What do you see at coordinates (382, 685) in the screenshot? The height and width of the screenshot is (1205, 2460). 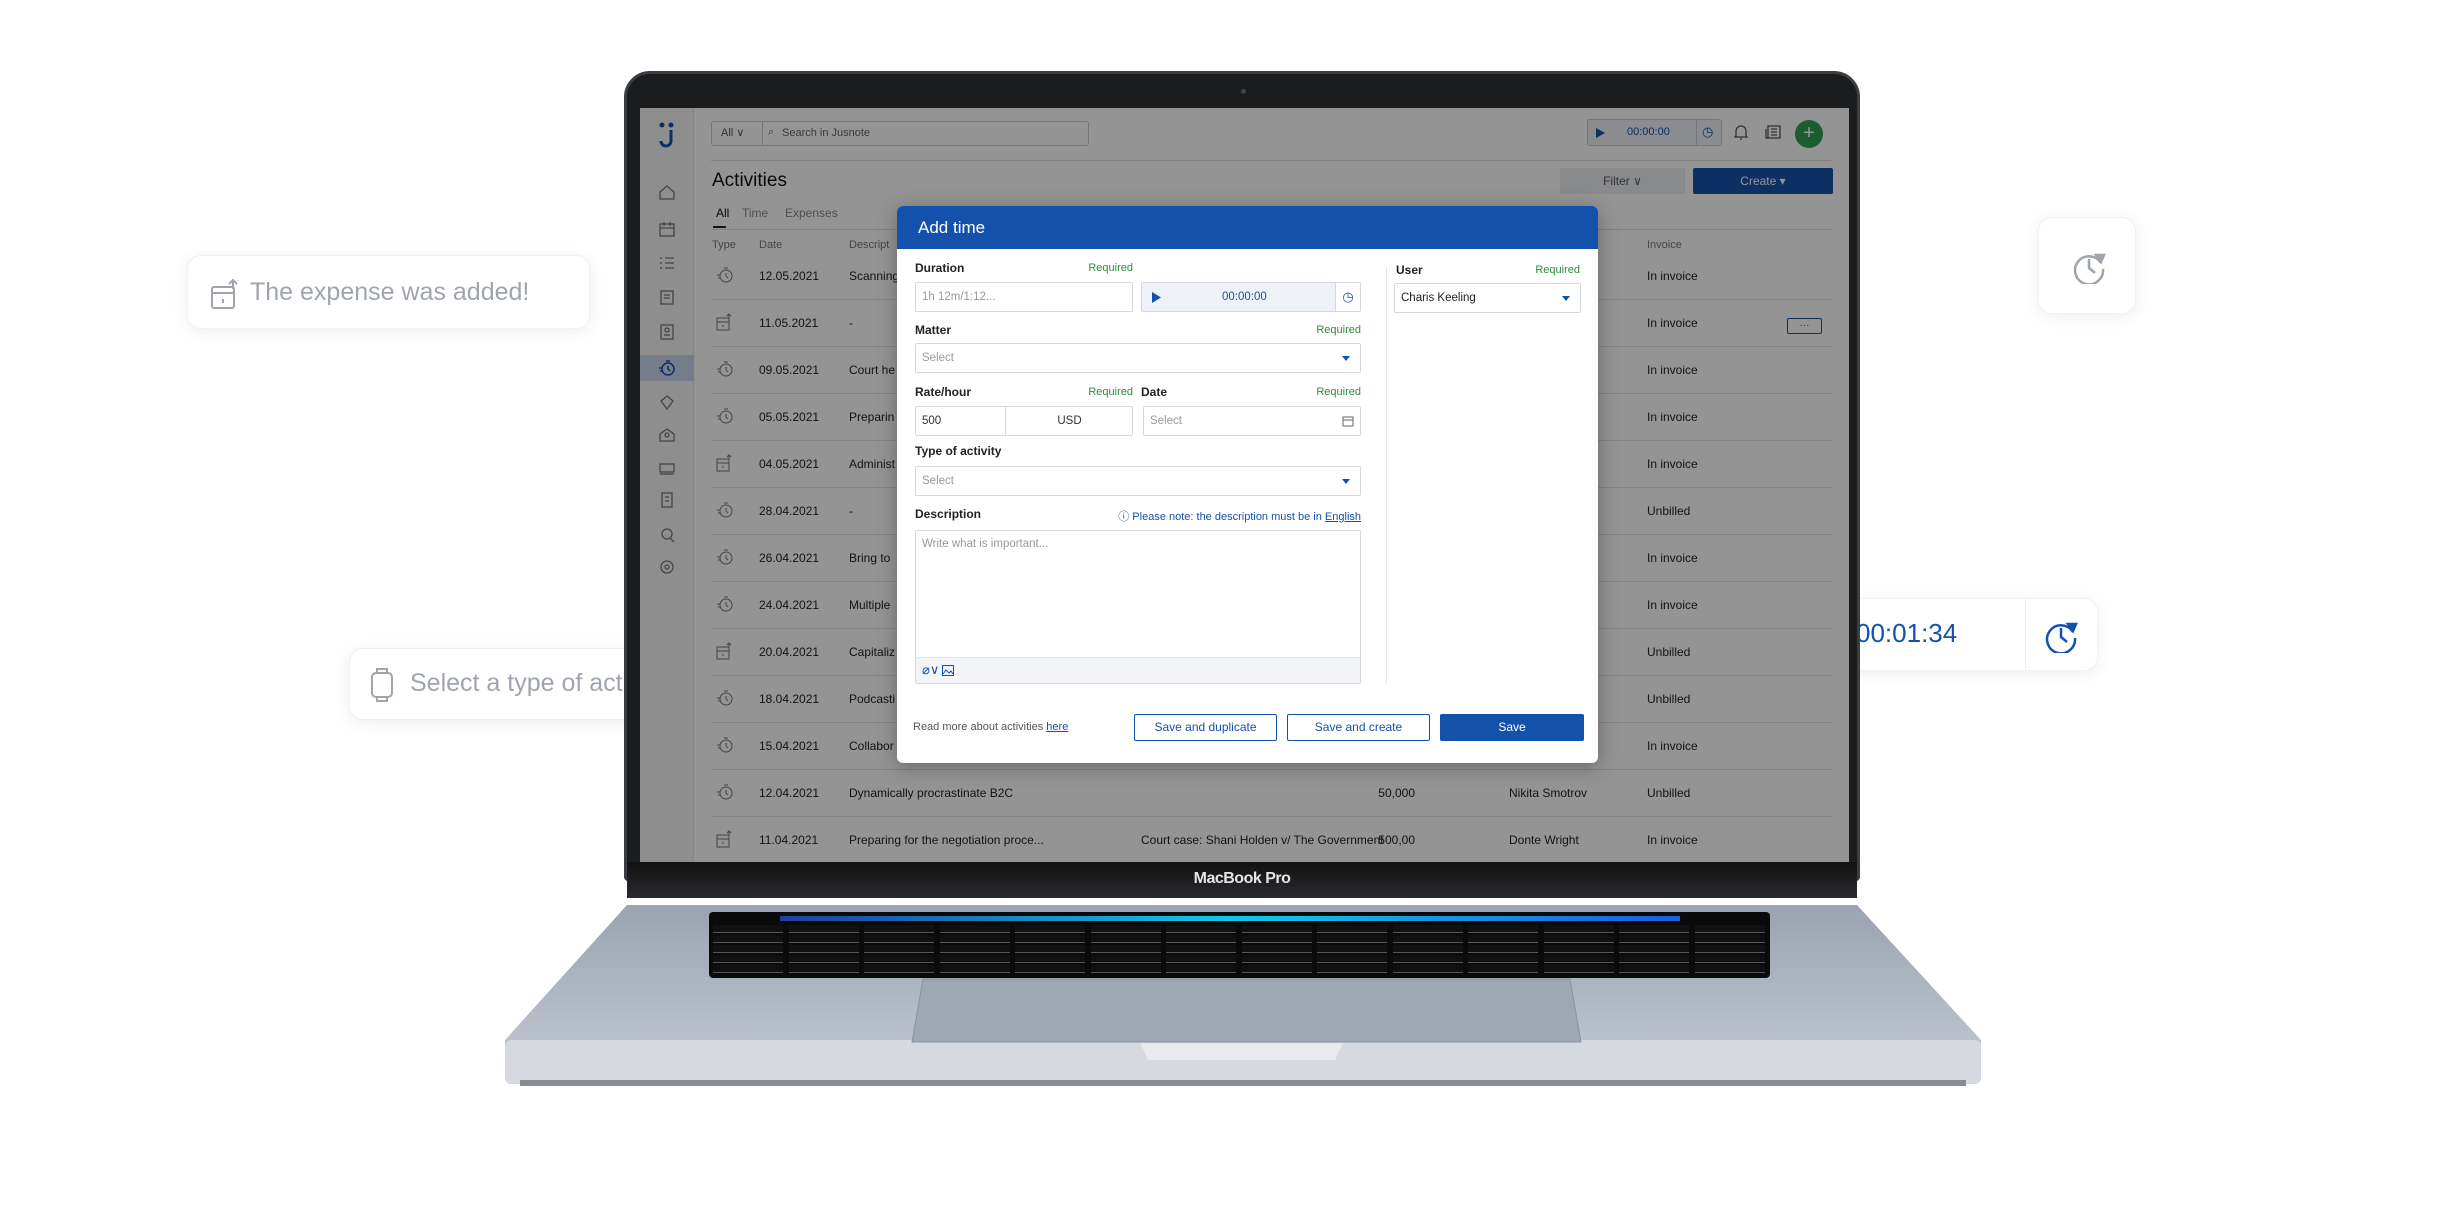 I see `watch-icon` at bounding box center [382, 685].